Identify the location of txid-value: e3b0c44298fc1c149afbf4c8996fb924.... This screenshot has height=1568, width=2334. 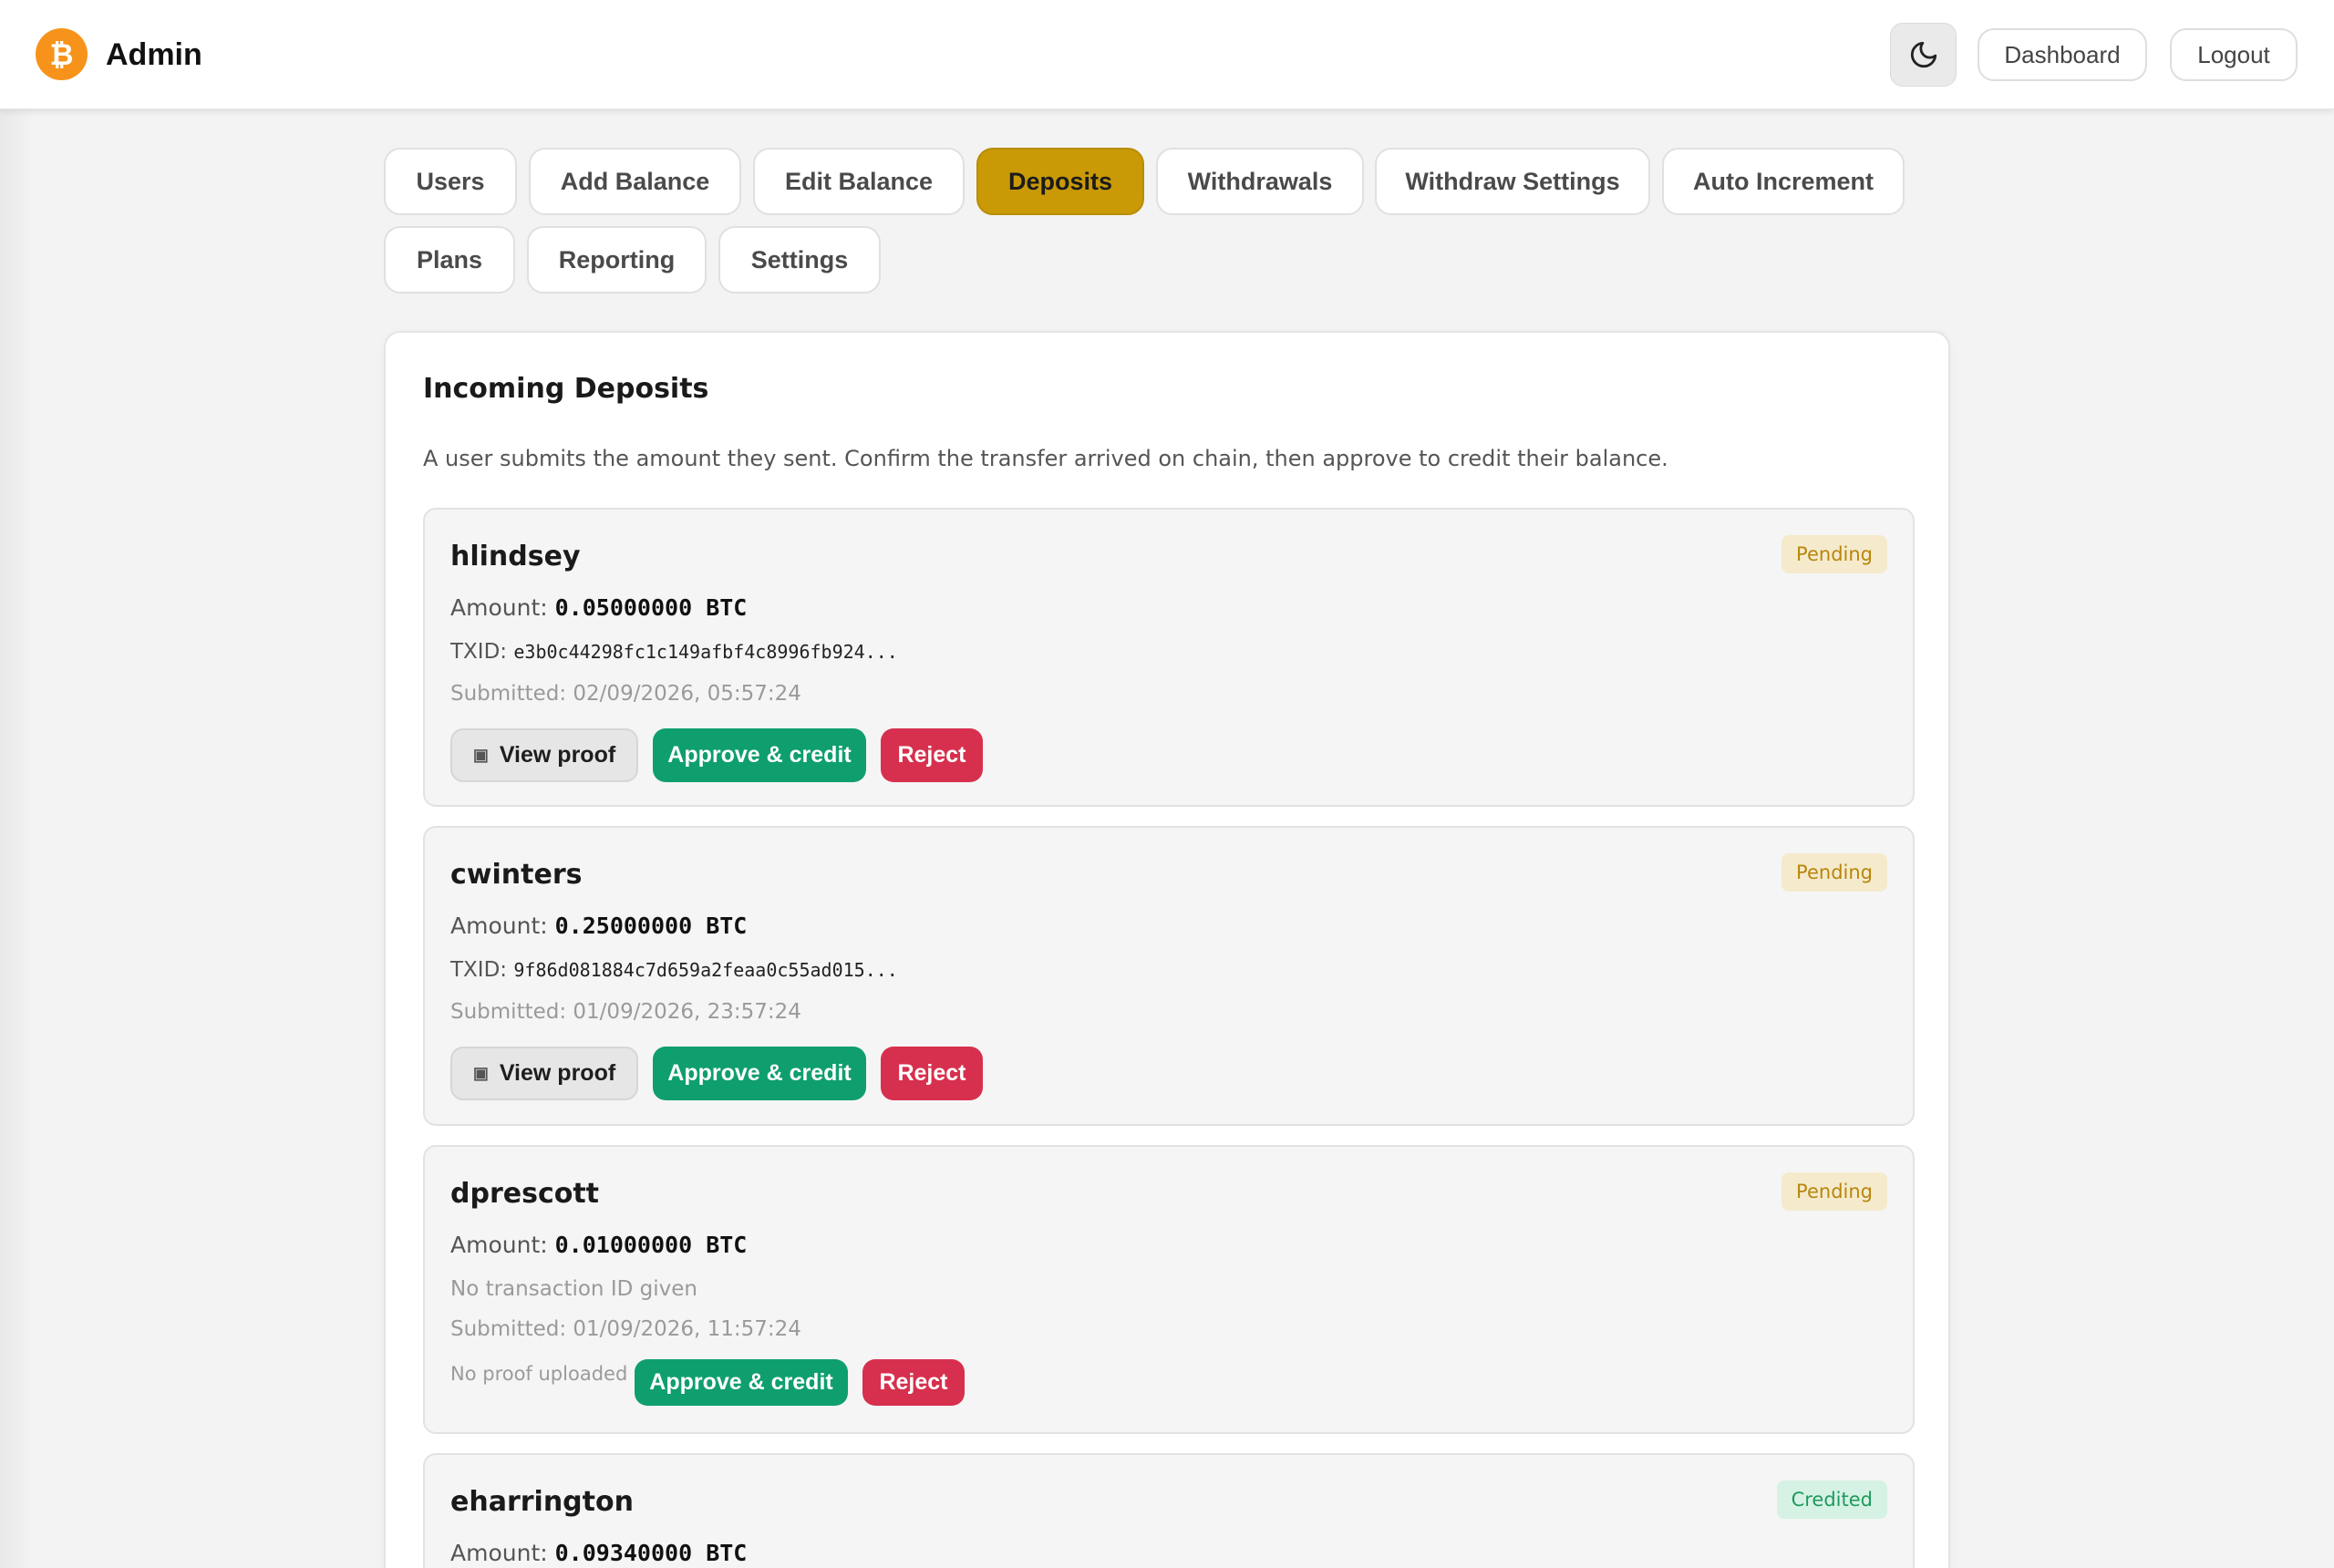
(706, 652).